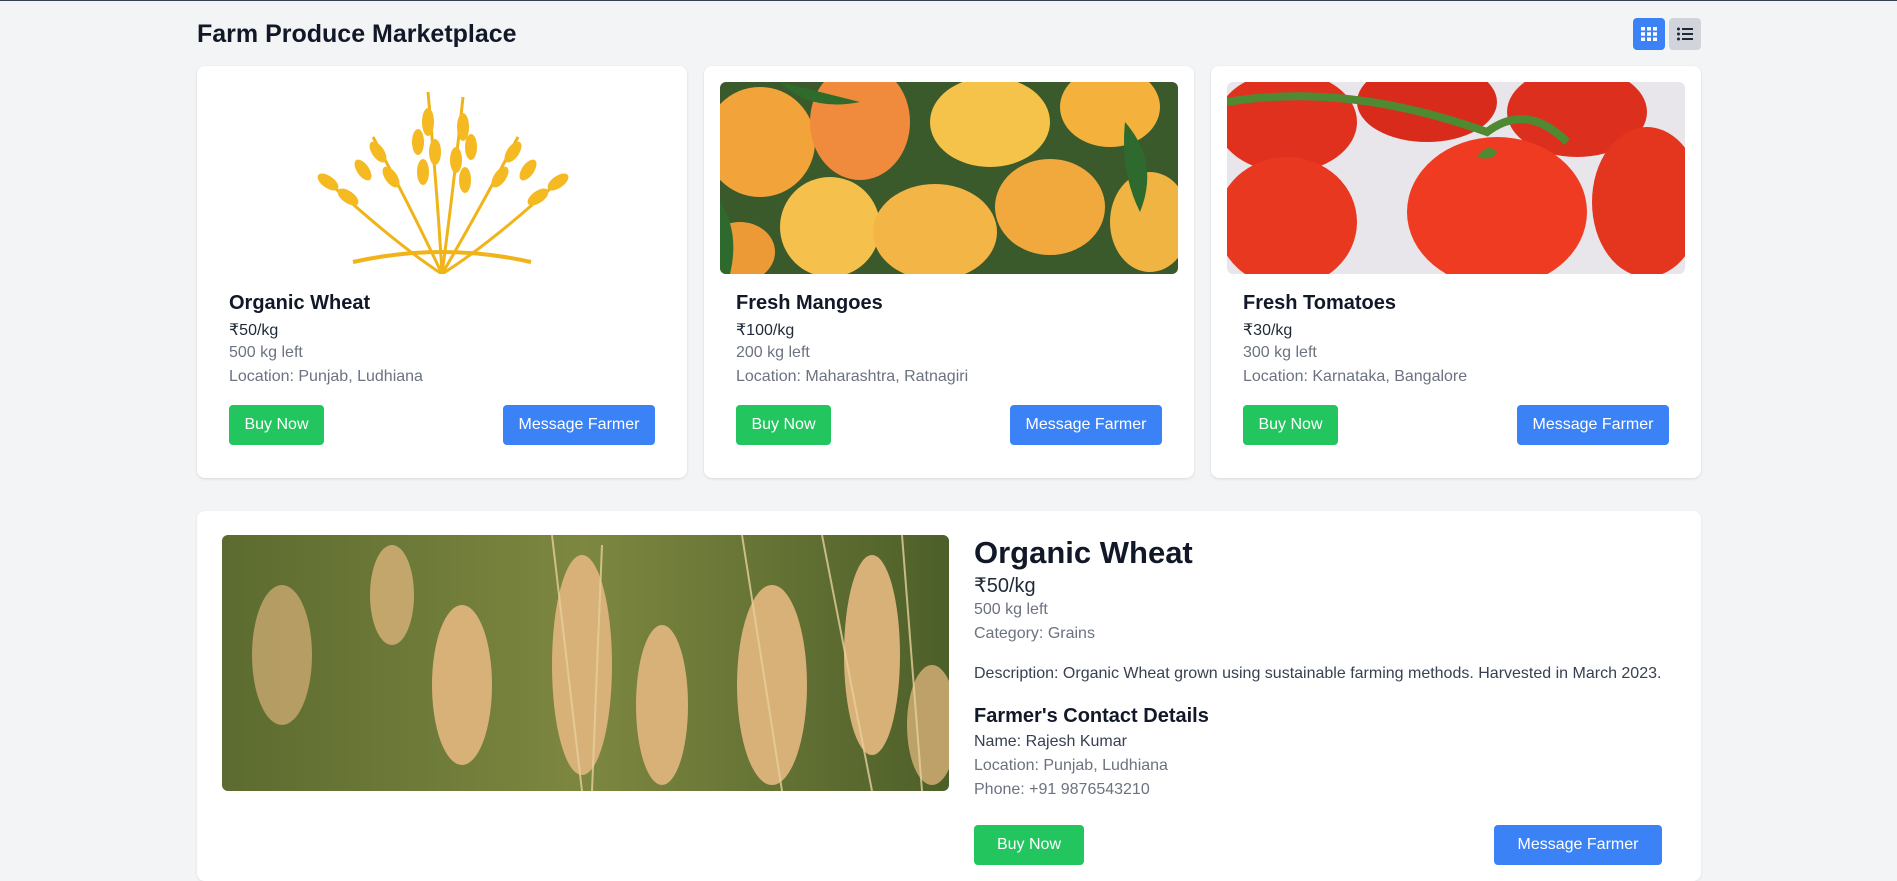 The width and height of the screenshot is (1897, 881). What do you see at coordinates (1355, 376) in the screenshot?
I see `product-location: Location: Karnataka, Bangalore` at bounding box center [1355, 376].